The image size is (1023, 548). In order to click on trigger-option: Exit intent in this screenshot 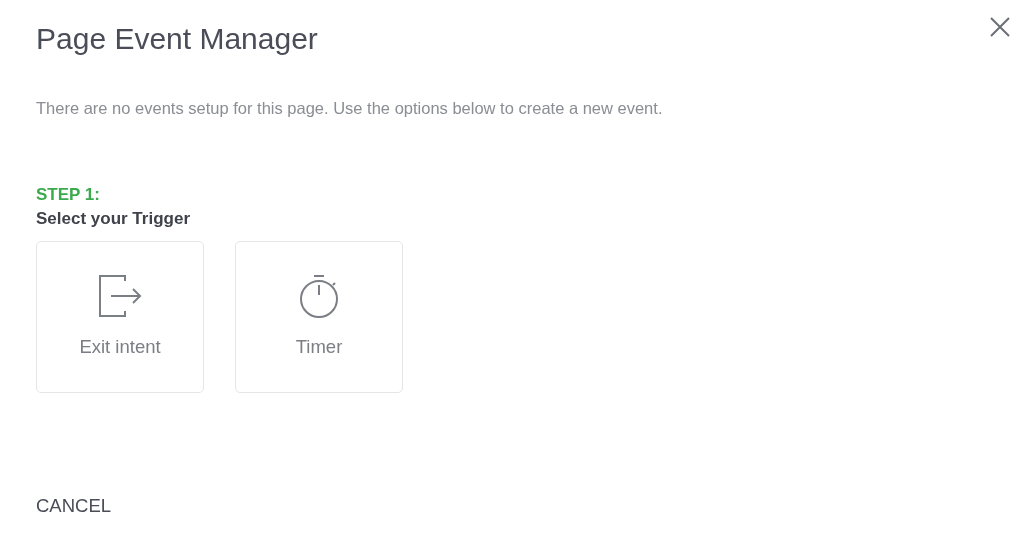, I will do `click(120, 316)`.